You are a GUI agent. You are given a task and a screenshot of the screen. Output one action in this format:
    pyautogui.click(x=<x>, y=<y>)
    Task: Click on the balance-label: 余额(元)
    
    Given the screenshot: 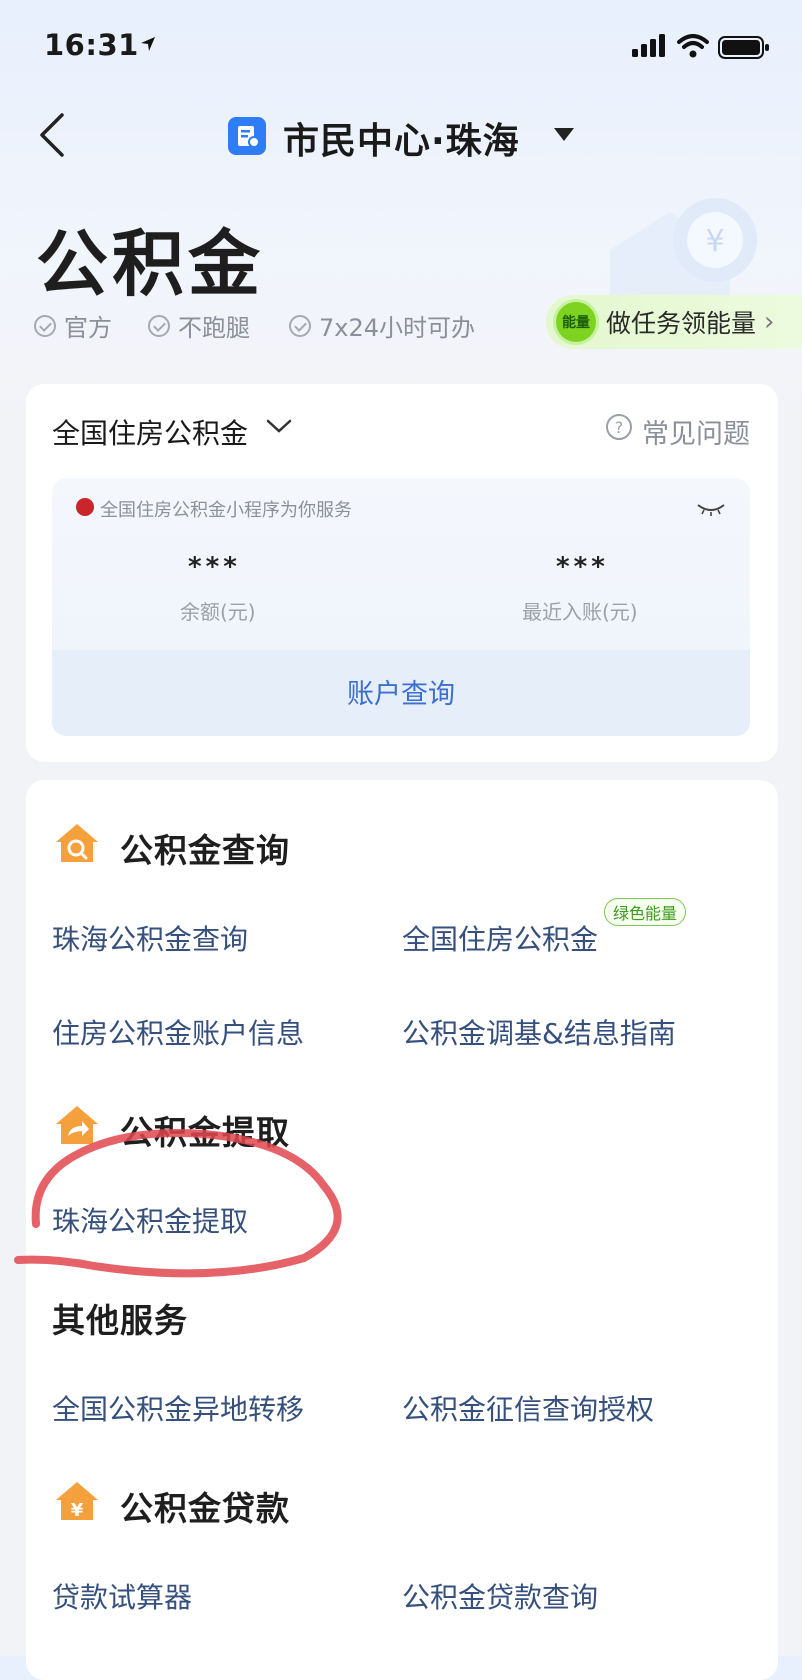 What is the action you would take?
    pyautogui.click(x=218, y=612)
    